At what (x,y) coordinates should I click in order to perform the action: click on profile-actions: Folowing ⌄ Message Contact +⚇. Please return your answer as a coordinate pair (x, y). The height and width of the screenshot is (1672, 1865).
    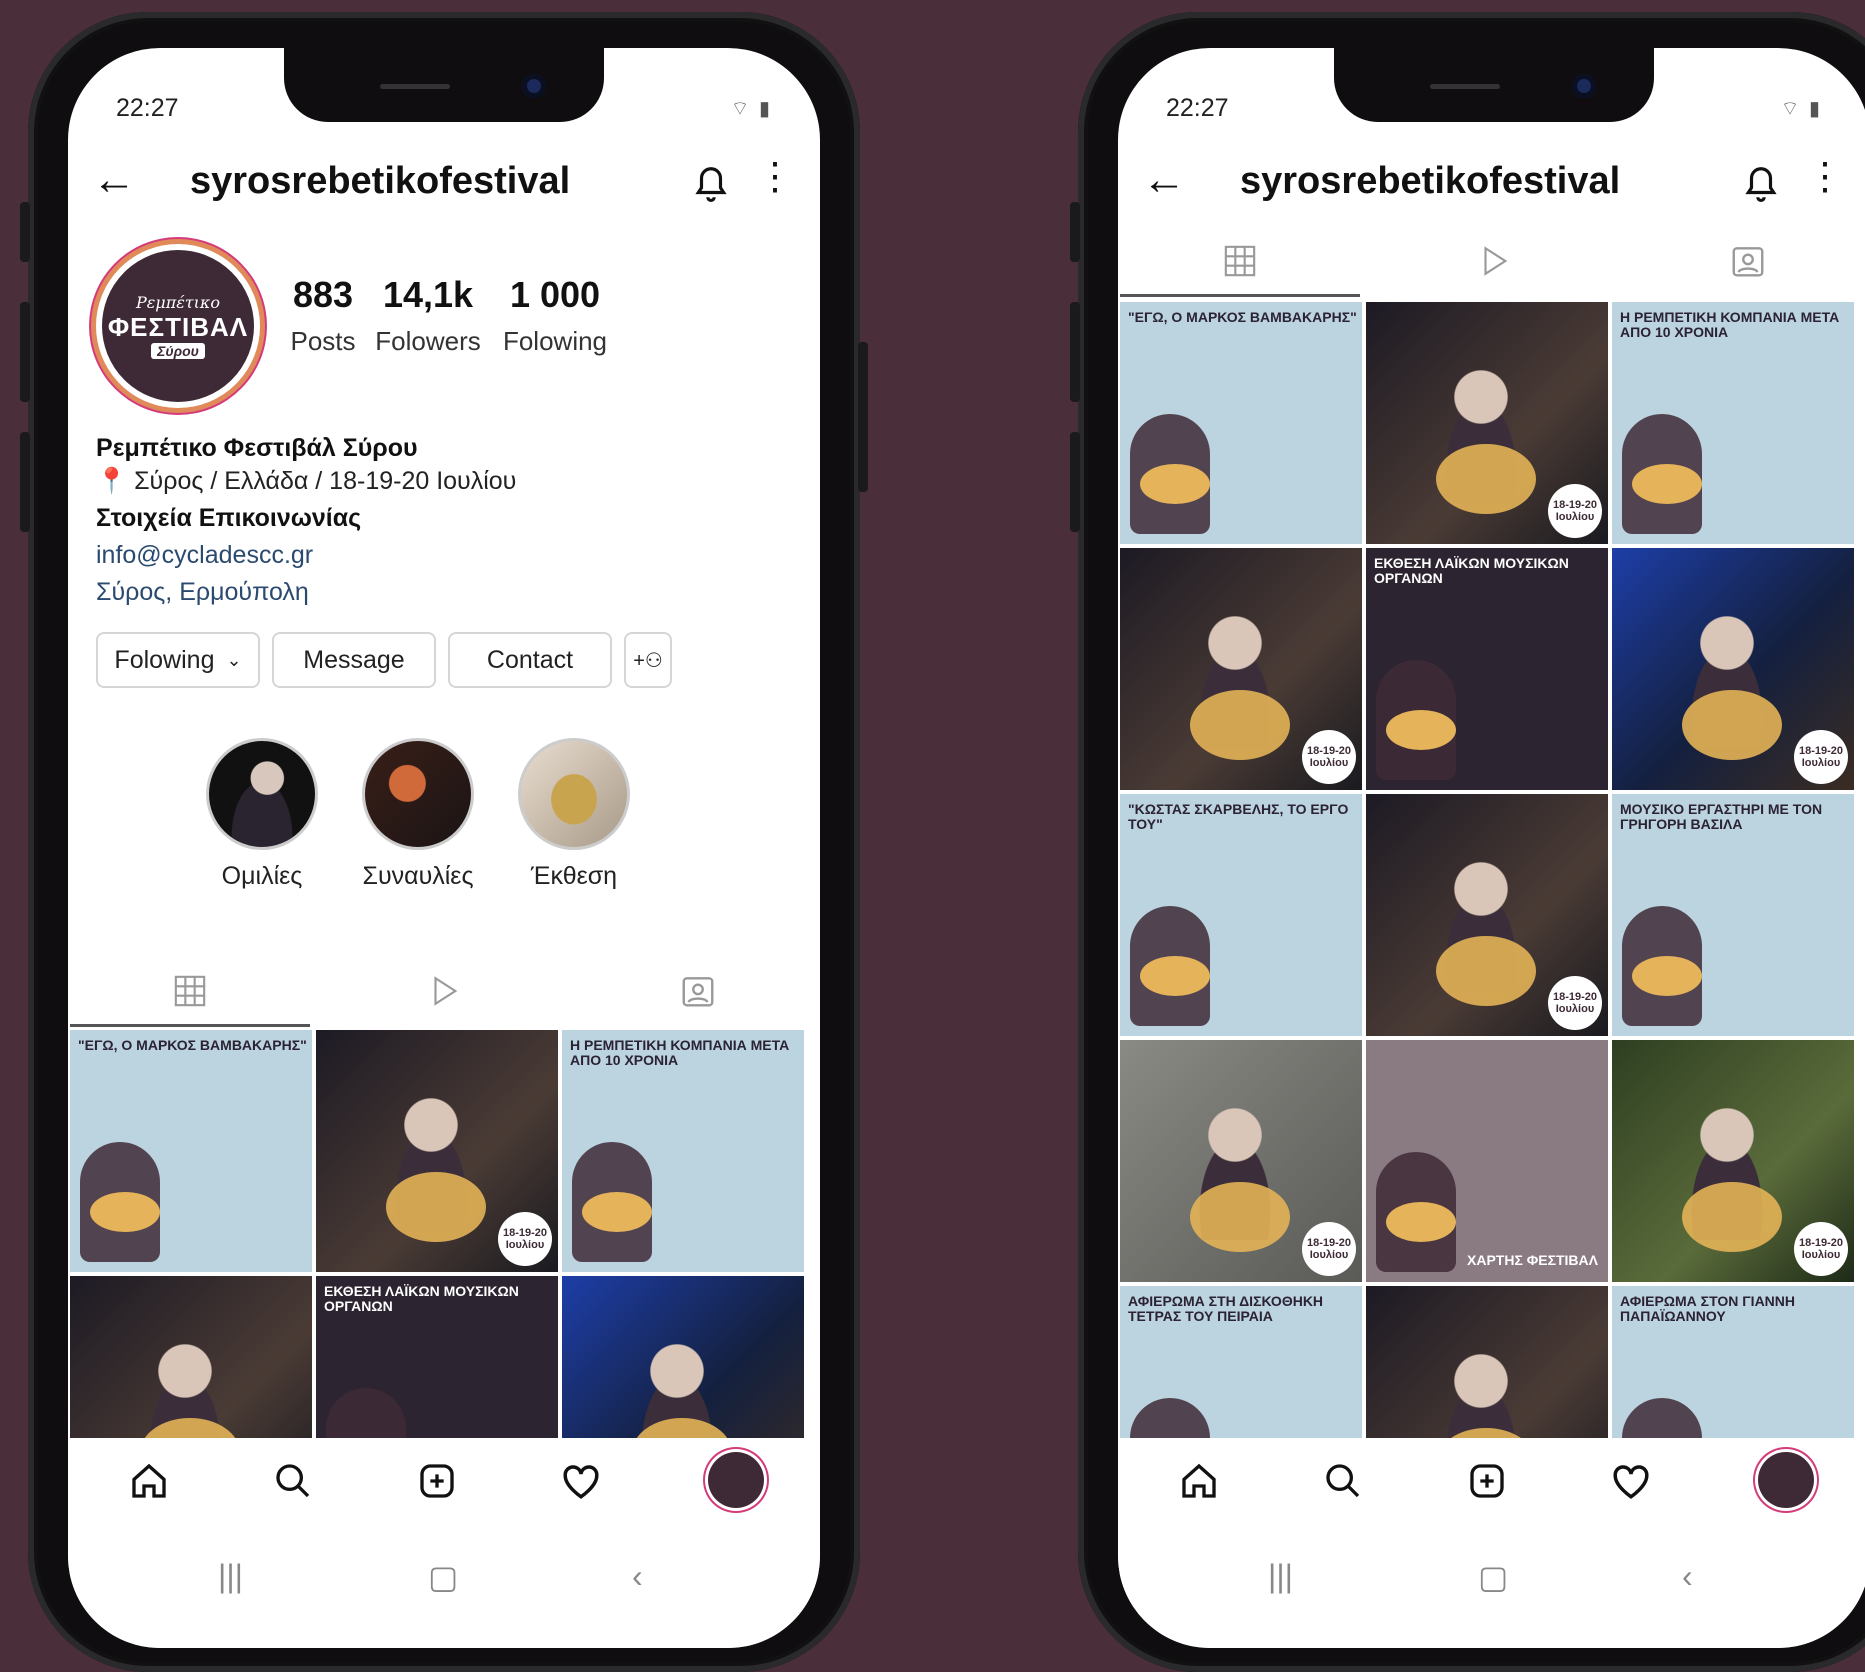
    Looking at the image, I should click on (446, 661).